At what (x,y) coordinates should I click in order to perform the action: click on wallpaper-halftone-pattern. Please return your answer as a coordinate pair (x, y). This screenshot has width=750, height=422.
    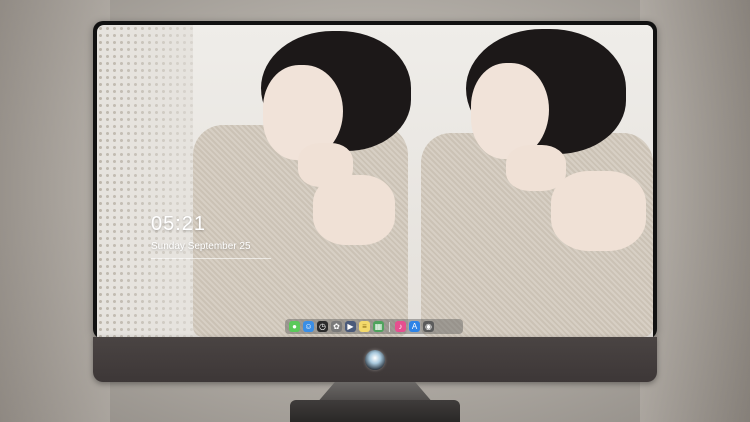
    Looking at the image, I should click on (147, 181).